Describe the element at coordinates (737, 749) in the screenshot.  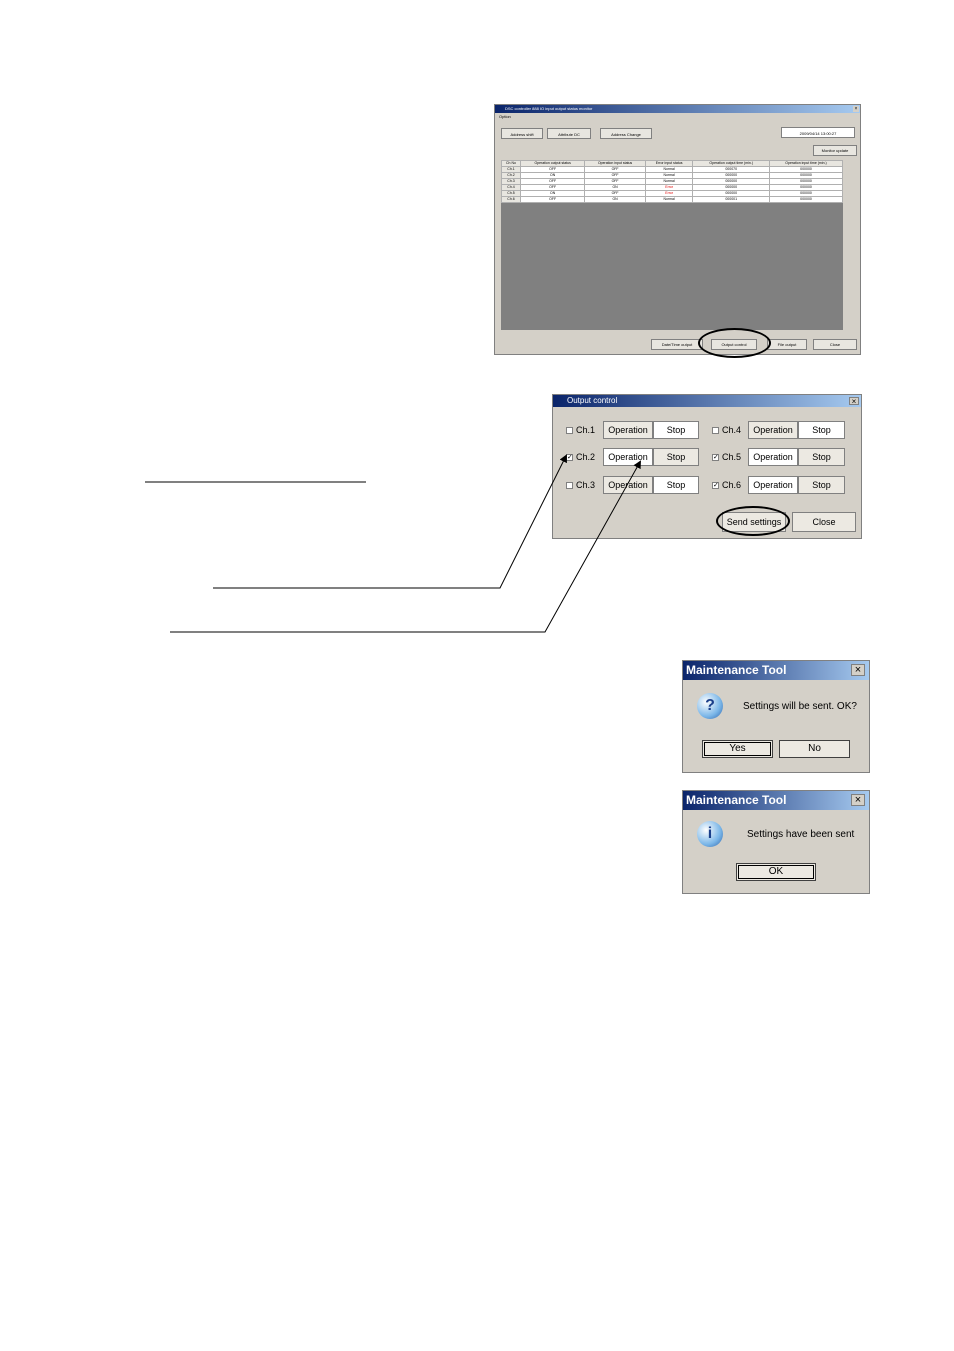
I see `yes-button: Yes` at that location.